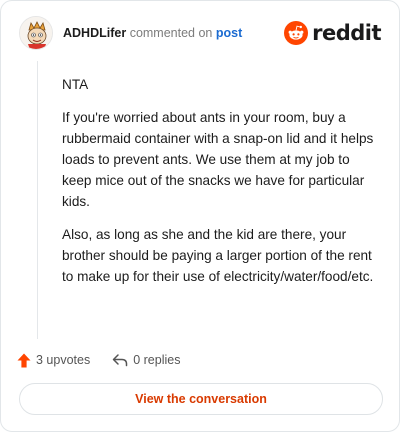 This screenshot has width=400, height=432. Describe the element at coordinates (94, 33) in the screenshot. I see `author-name: ADHDLifer` at that location.